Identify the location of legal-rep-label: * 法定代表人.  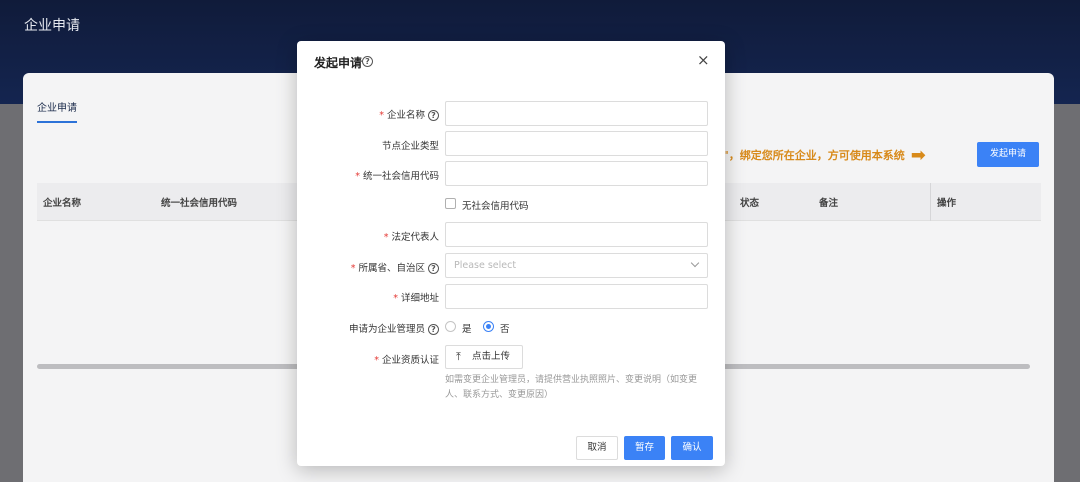
(411, 236).